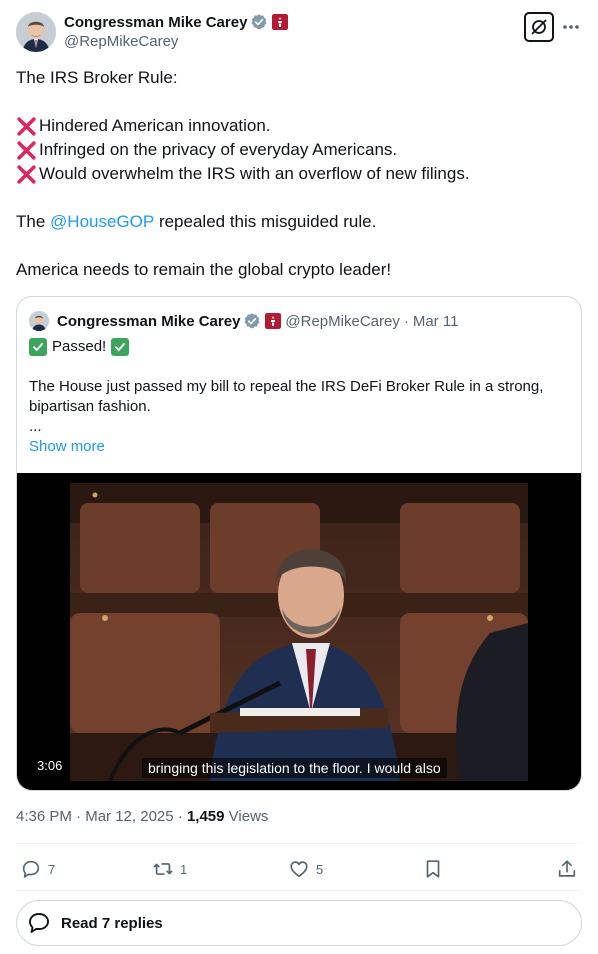  What do you see at coordinates (102, 222) in the screenshot?
I see `mention-link: @HouseGOP` at bounding box center [102, 222].